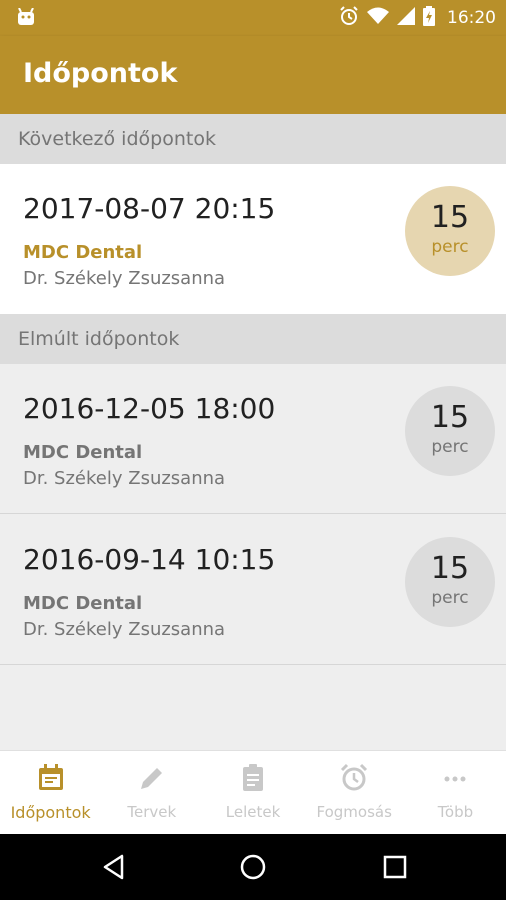 This screenshot has height=900, width=506. I want to click on home-icon, so click(253, 867).